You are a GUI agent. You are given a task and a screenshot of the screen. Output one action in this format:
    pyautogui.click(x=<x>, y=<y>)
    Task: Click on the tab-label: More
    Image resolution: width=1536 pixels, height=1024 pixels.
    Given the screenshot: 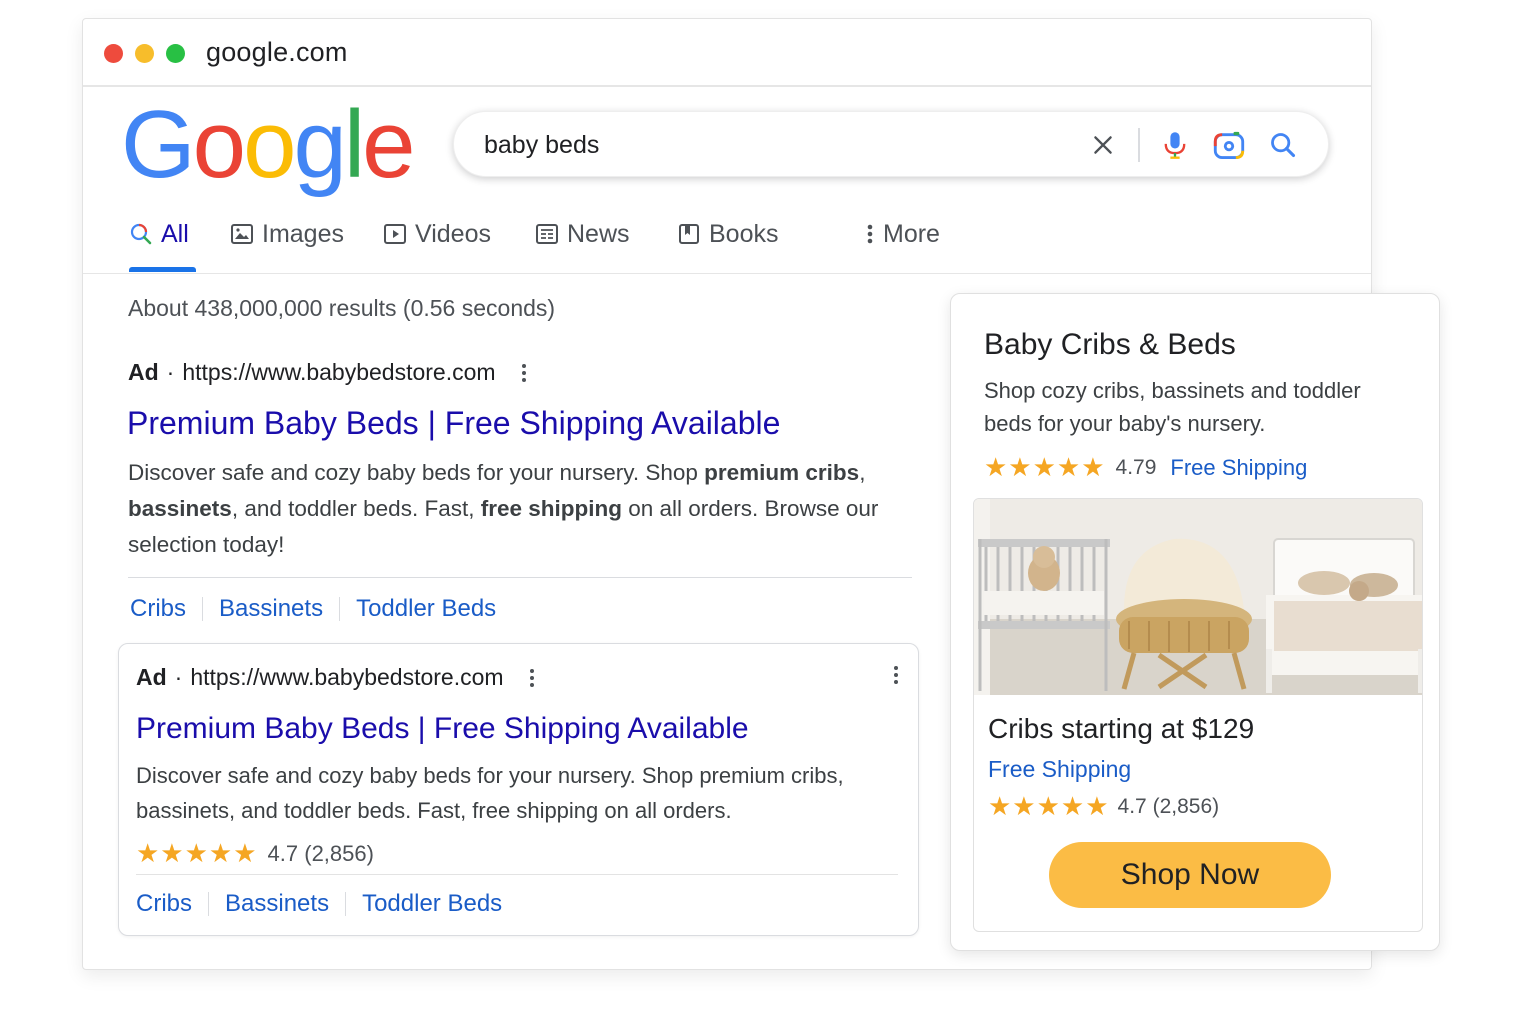 What is the action you would take?
    pyautogui.click(x=911, y=233)
    